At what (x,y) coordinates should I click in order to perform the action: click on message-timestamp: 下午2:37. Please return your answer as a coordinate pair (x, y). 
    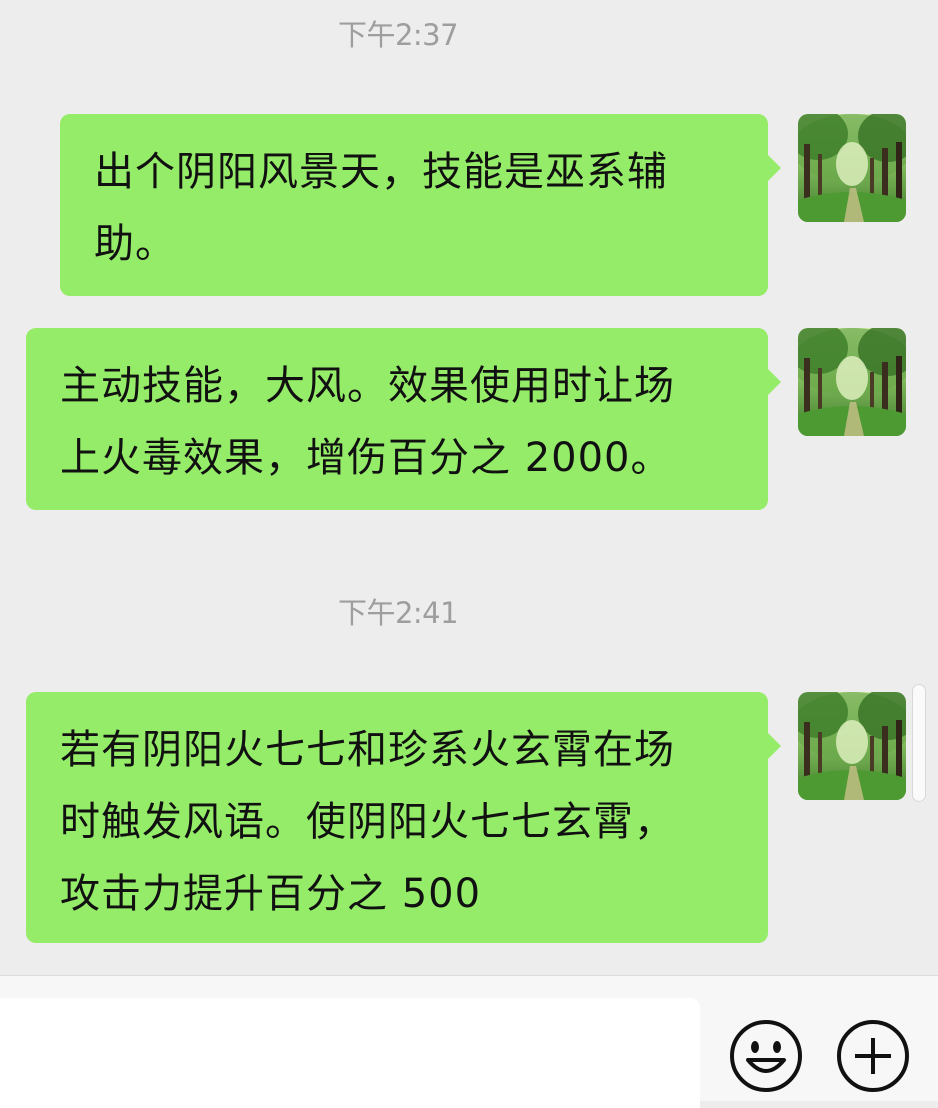
    Looking at the image, I should click on (398, 35).